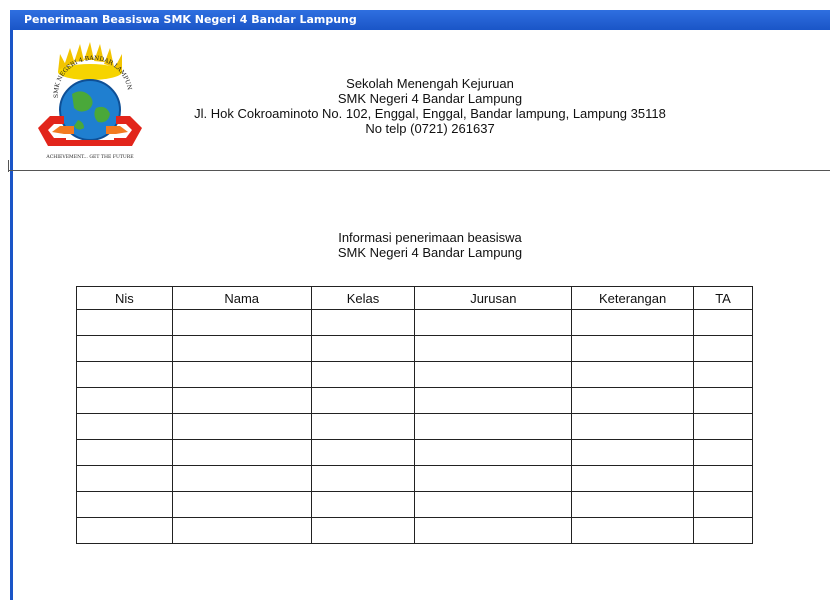 The height and width of the screenshot is (600, 830). I want to click on window-left-border, so click(11, 315).